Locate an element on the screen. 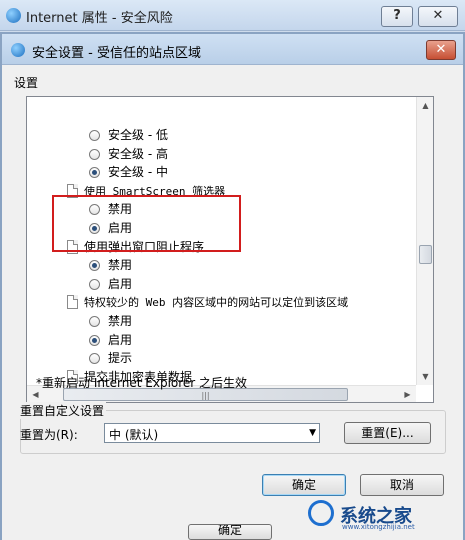 The width and height of the screenshot is (465, 540). vertical-scrollbar: ▲ ▼ is located at coordinates (424, 241).